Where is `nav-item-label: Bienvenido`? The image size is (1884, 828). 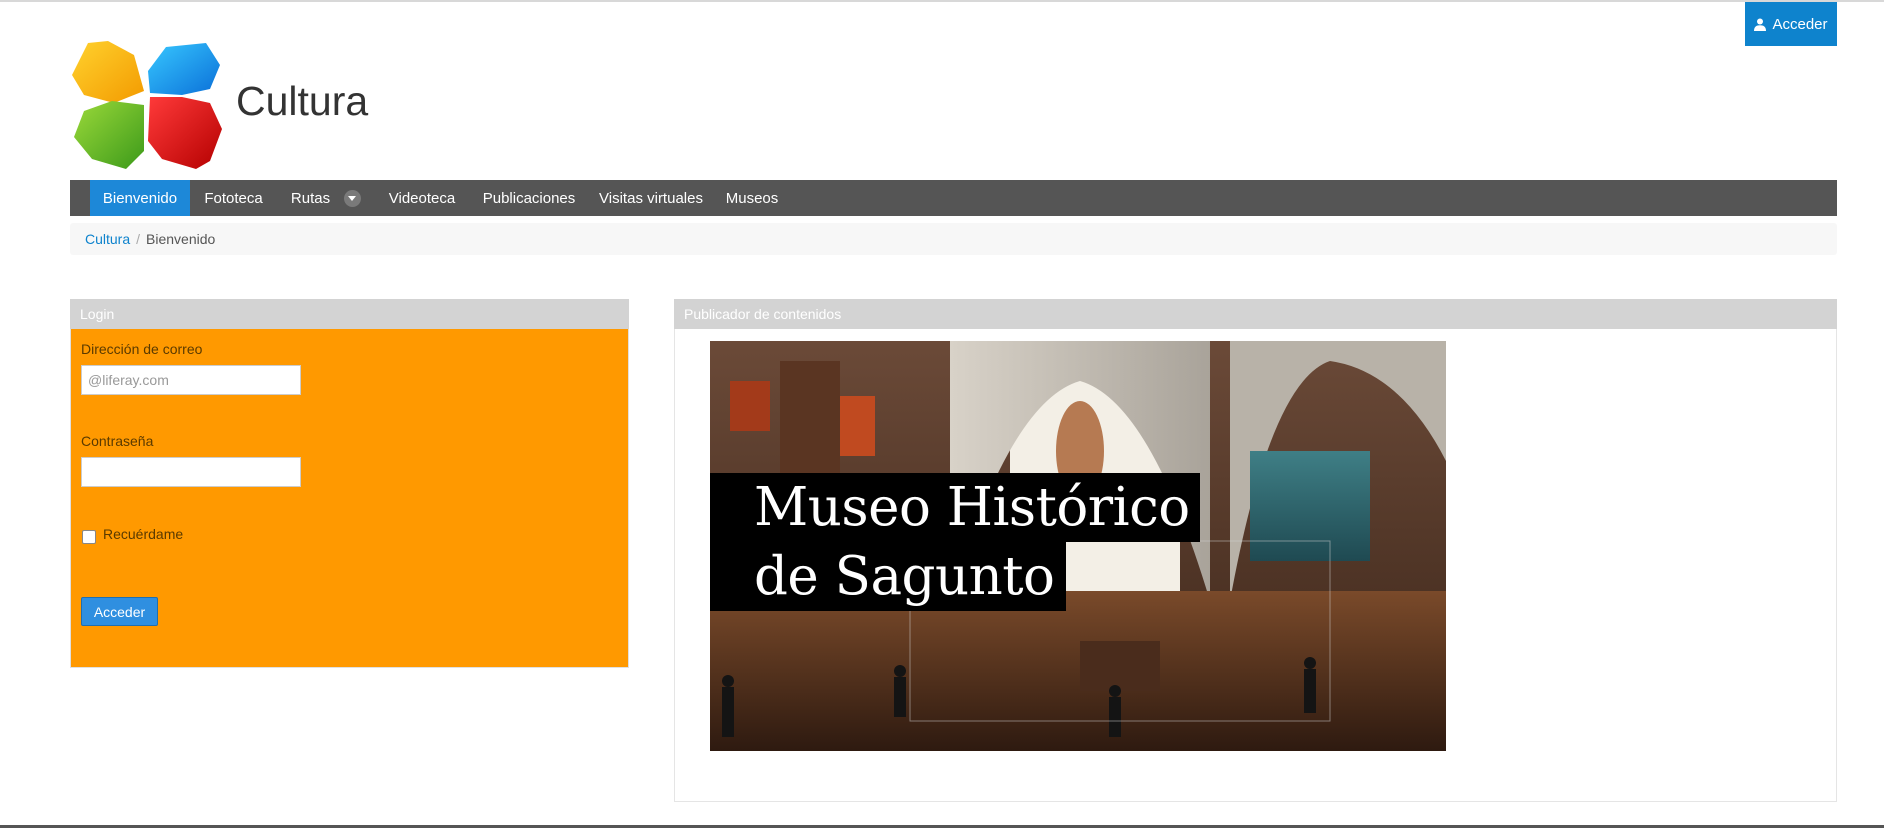
nav-item-label: Bienvenido is located at coordinates (140, 198).